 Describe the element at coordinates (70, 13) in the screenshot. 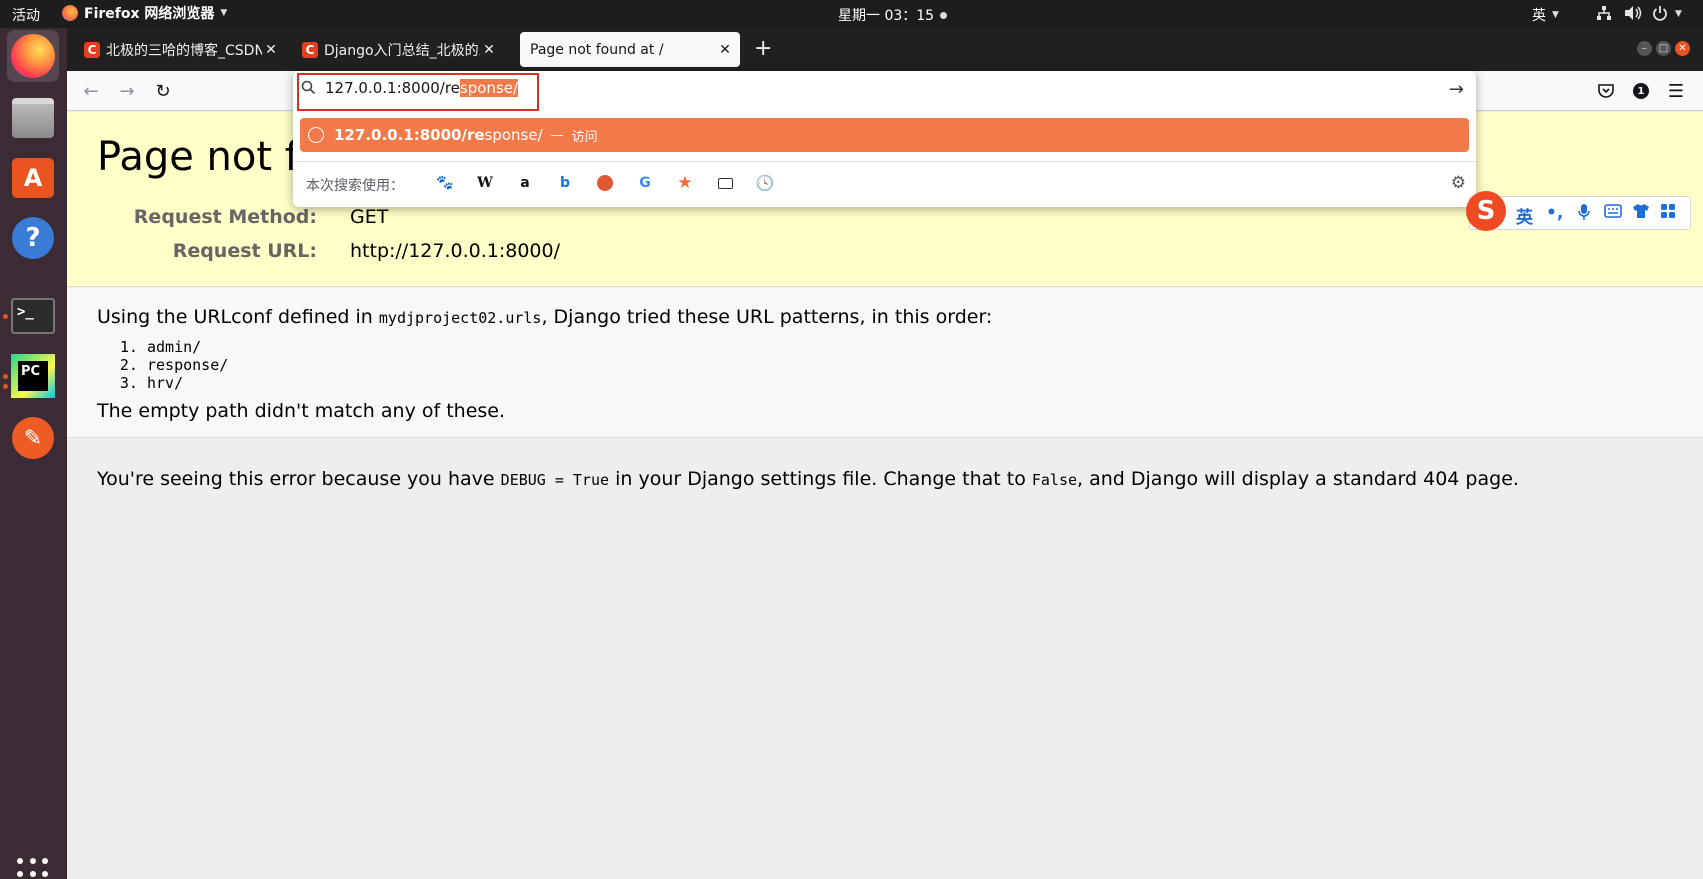

I see `firefox-small-icon` at that location.